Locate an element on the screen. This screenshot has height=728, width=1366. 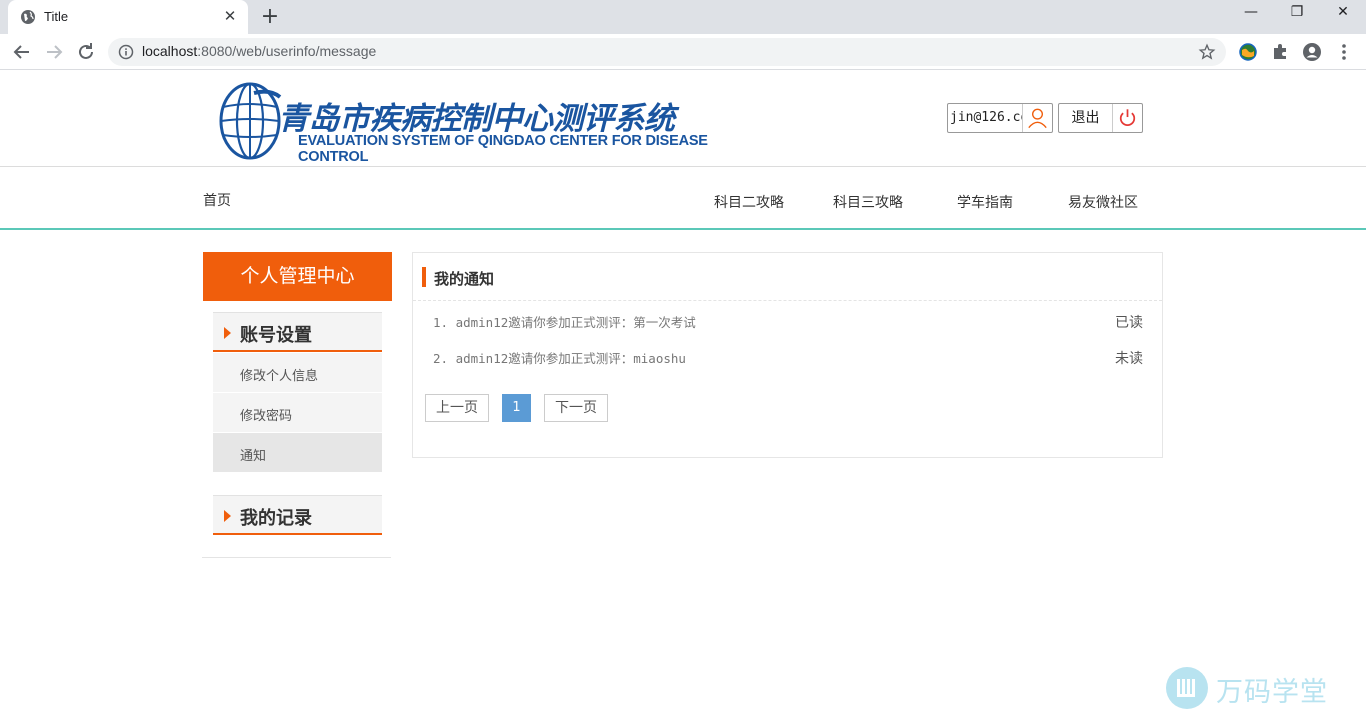
message-text: 2. admin12邀请你参加正式测评：miaoshu is located at coordinates (559, 357).